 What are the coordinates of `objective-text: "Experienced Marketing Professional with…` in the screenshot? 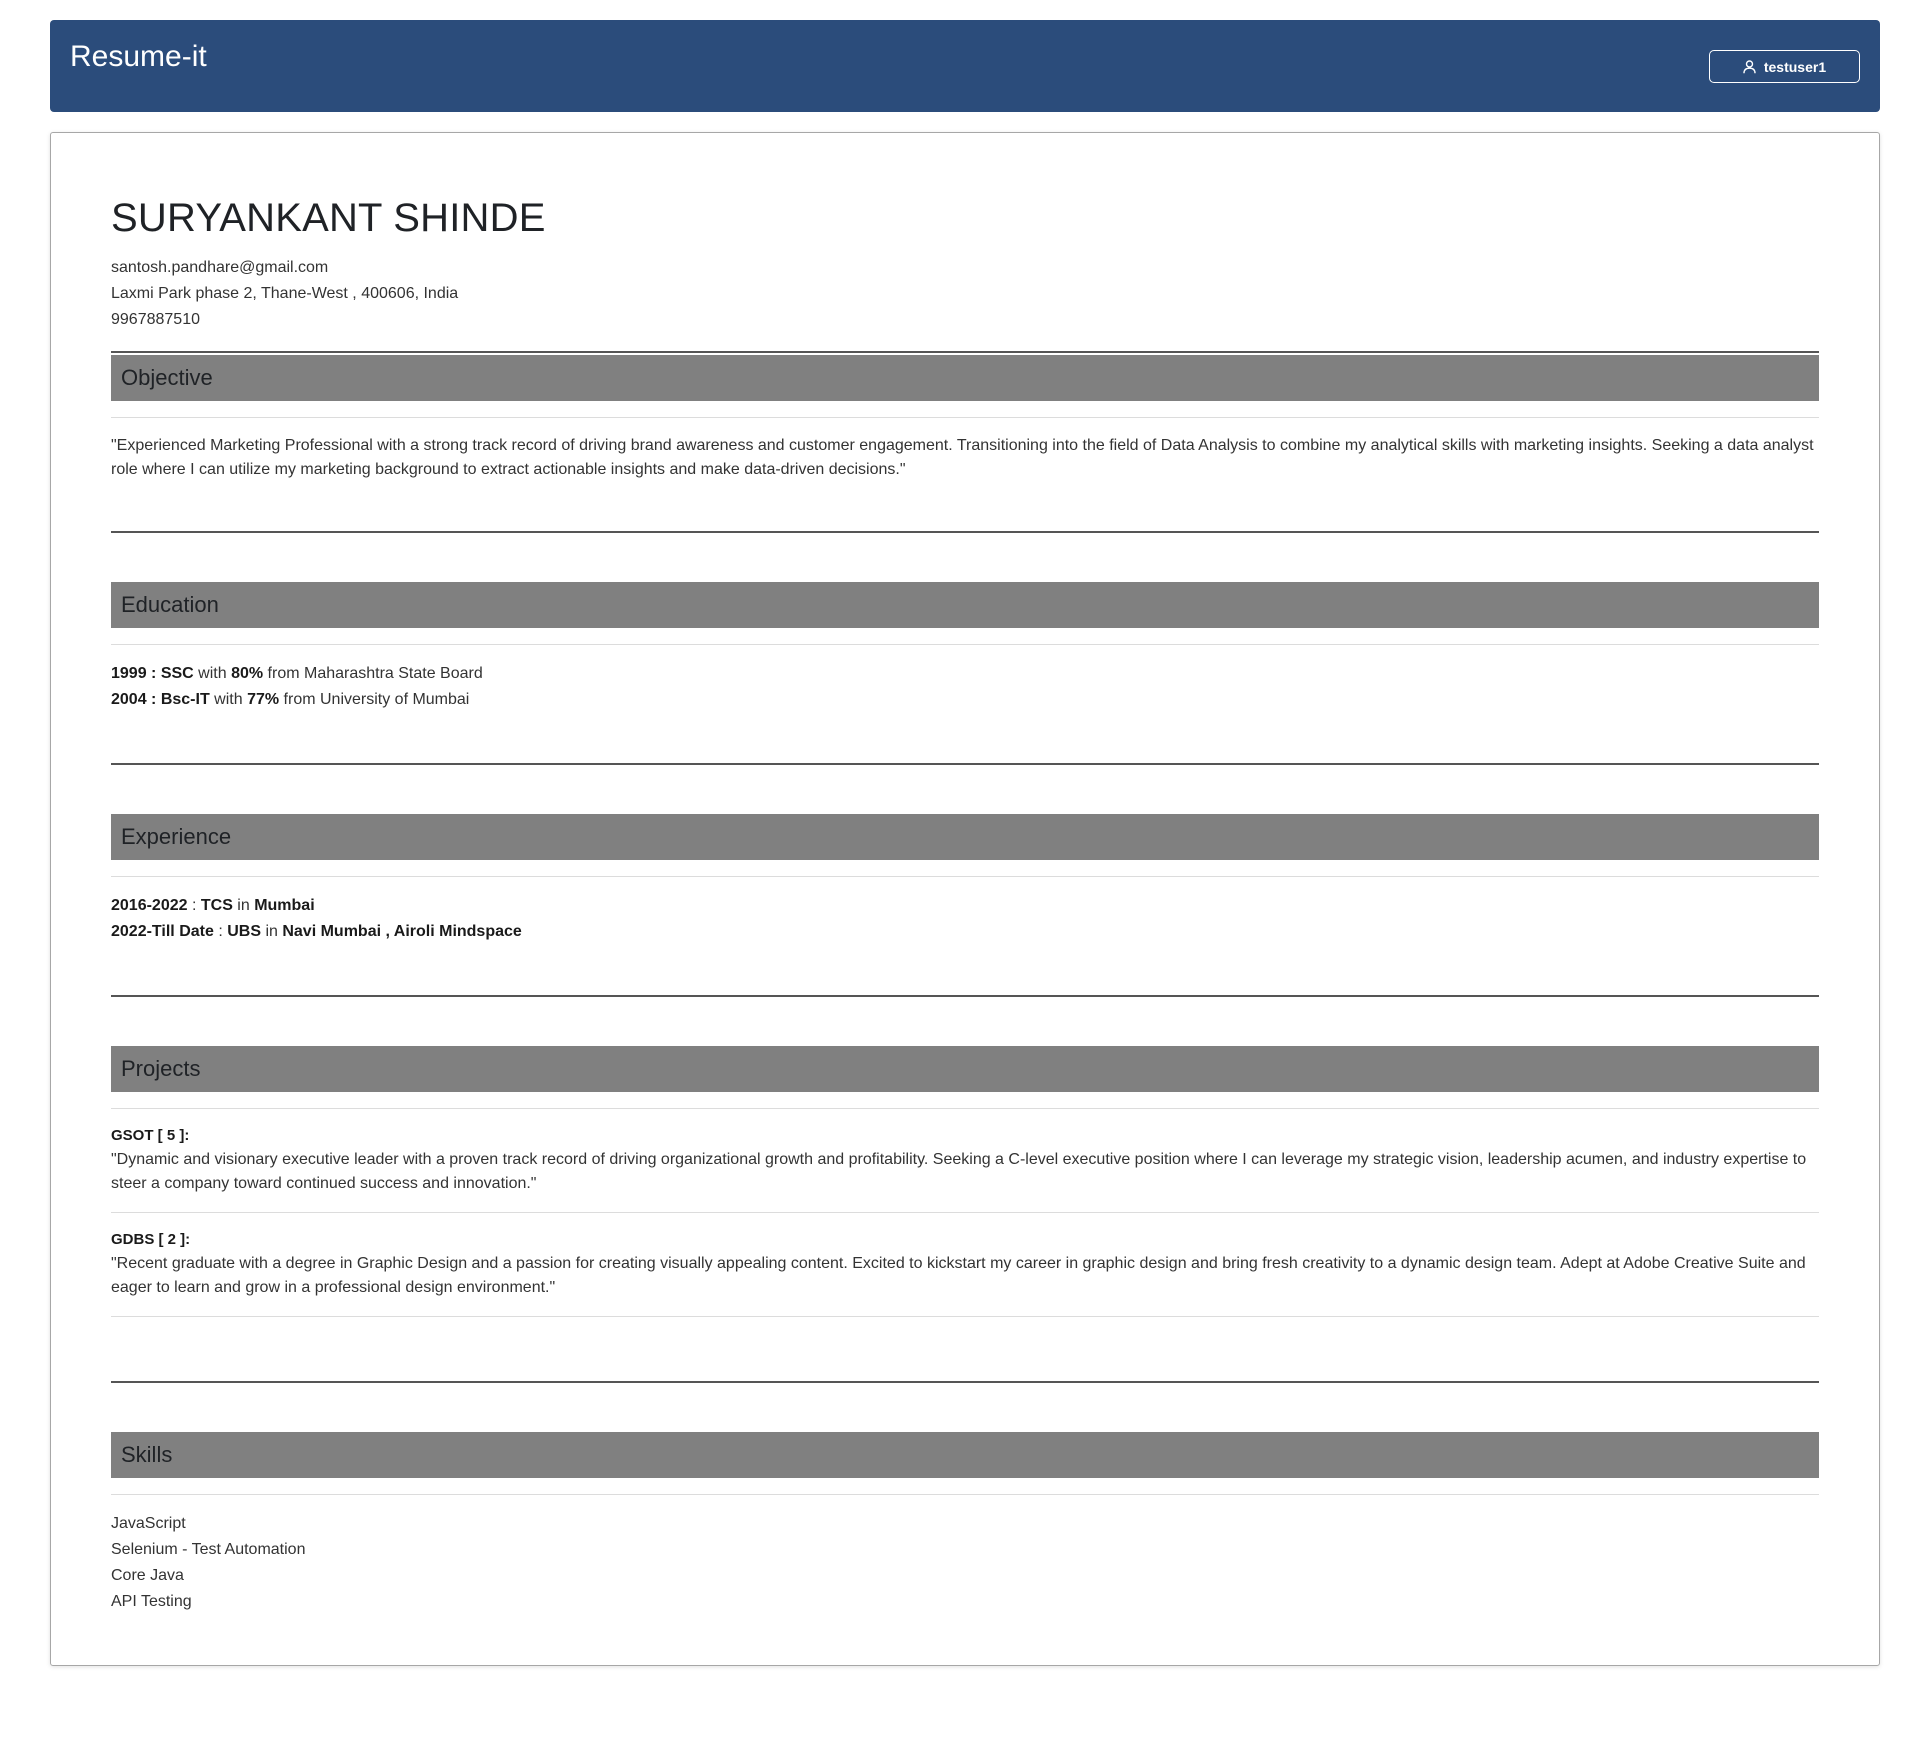 It's located at (962, 457).